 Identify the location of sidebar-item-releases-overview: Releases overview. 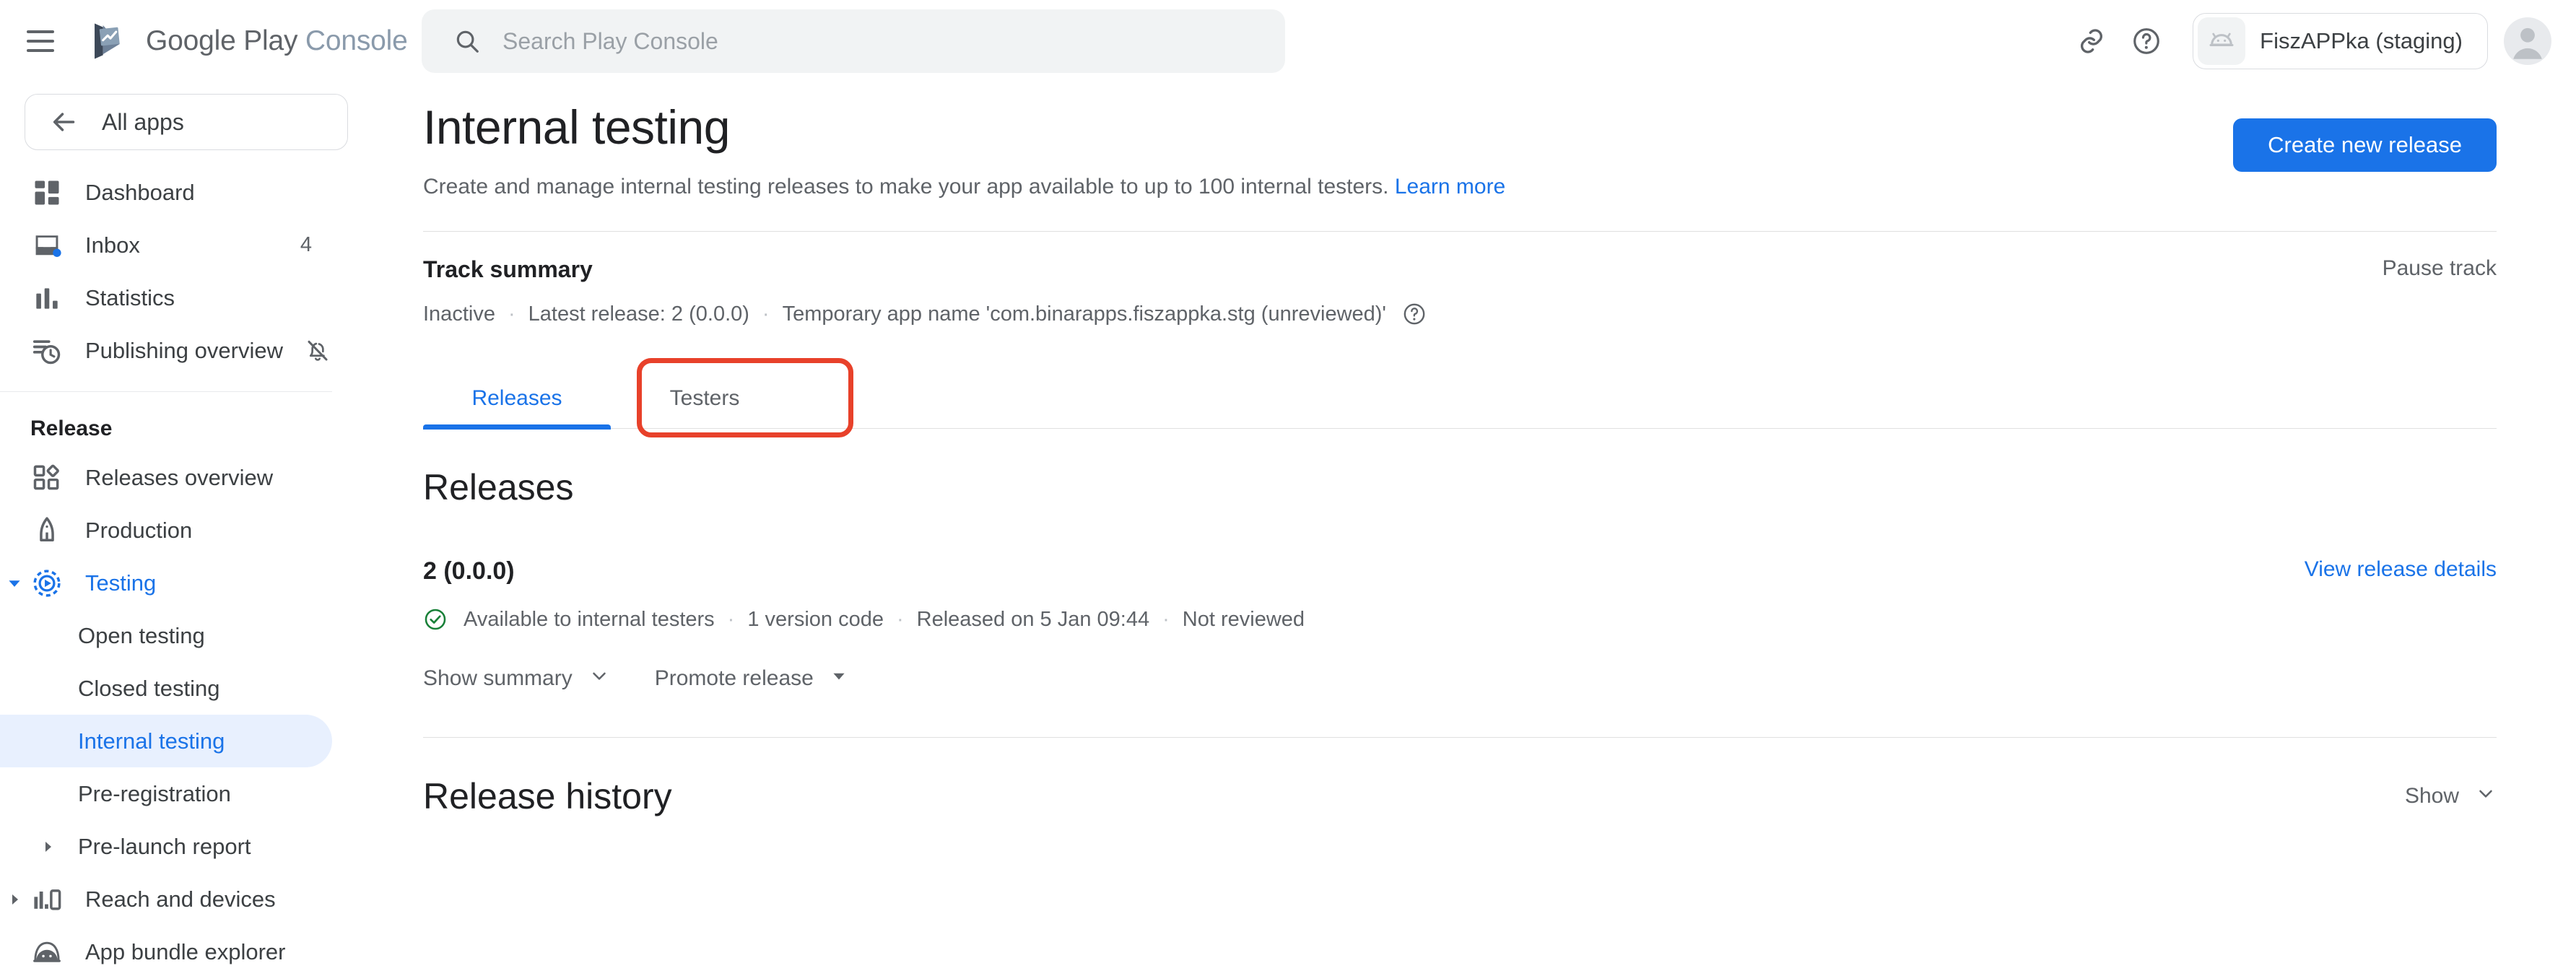
(166, 478).